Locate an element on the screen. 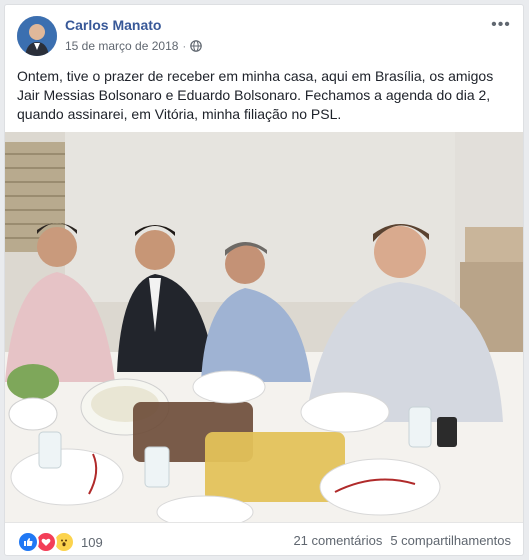  reactions-summary: 109 is located at coordinates (60, 542).